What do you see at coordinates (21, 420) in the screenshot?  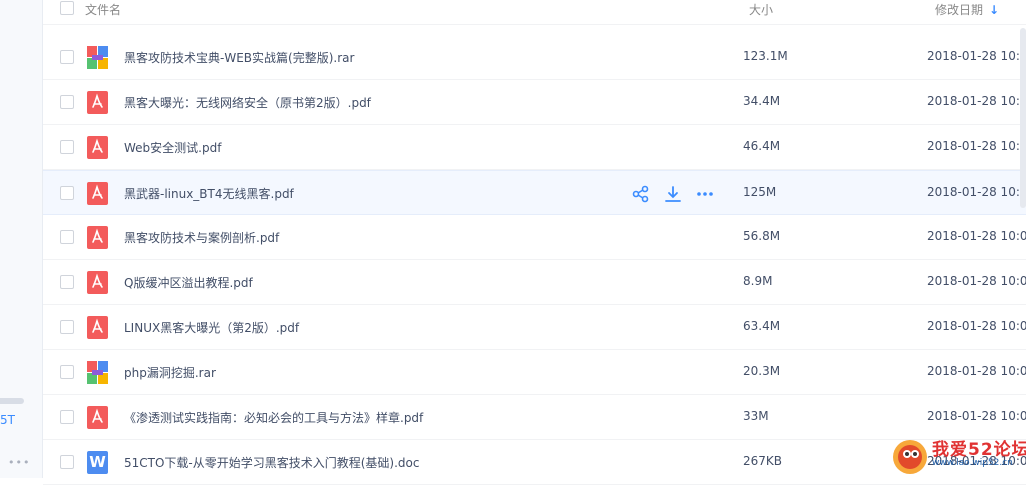 I see `storage-text: 5T` at bounding box center [21, 420].